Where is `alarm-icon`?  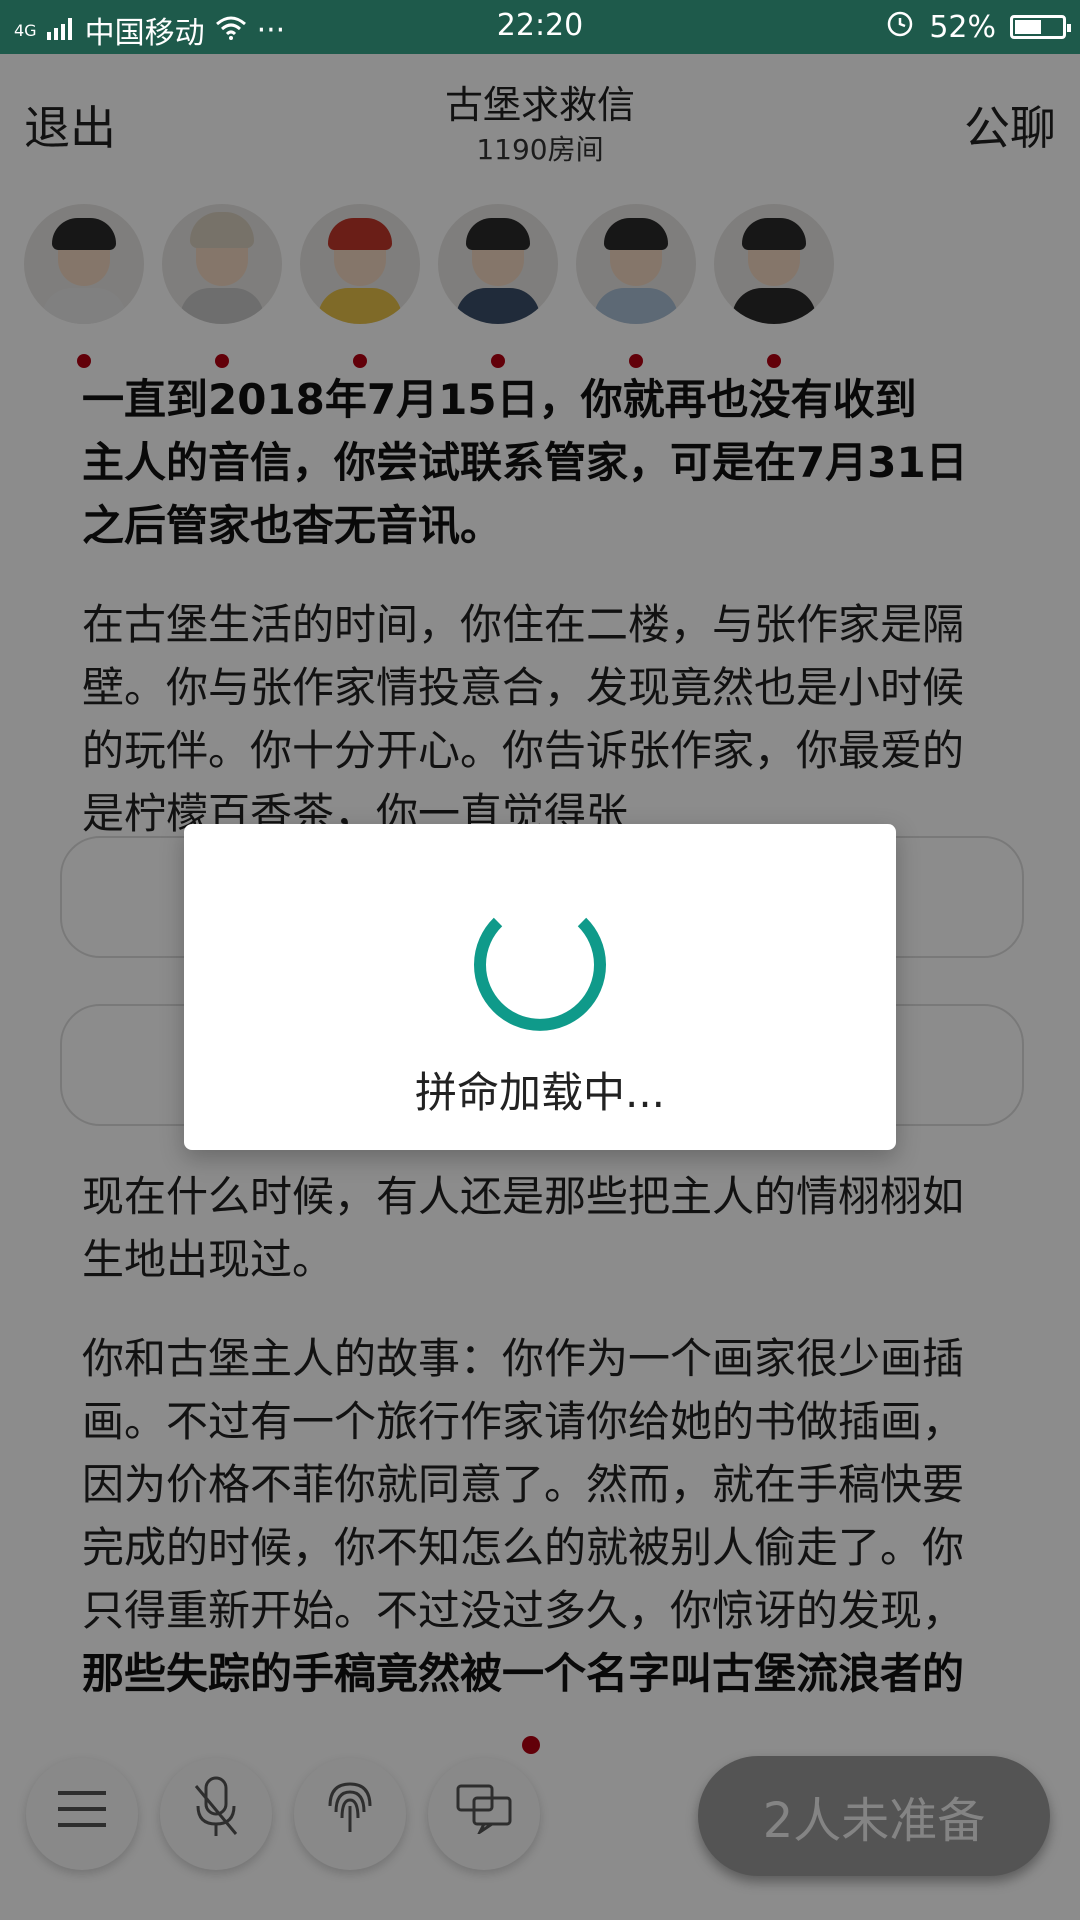
alarm-icon is located at coordinates (900, 27).